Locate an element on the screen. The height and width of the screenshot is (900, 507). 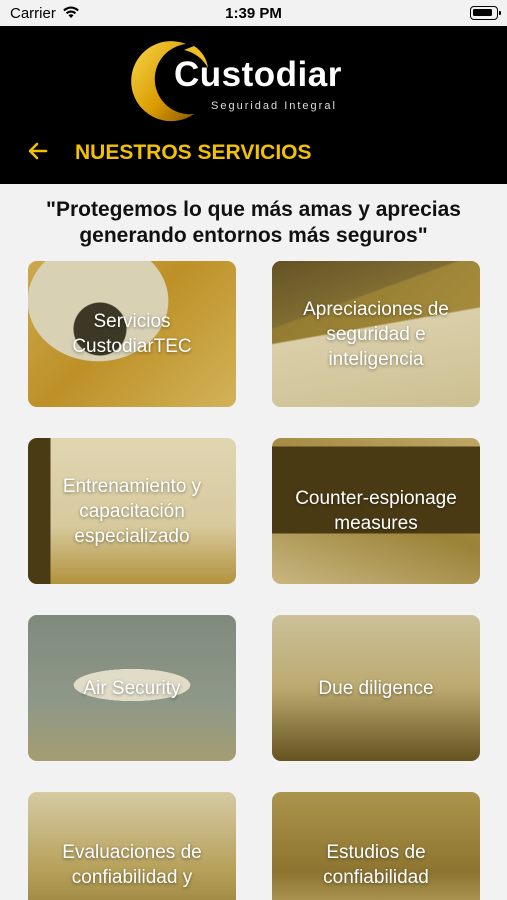
service-label: Servicios CustodiarTEC is located at coordinates (132, 334).